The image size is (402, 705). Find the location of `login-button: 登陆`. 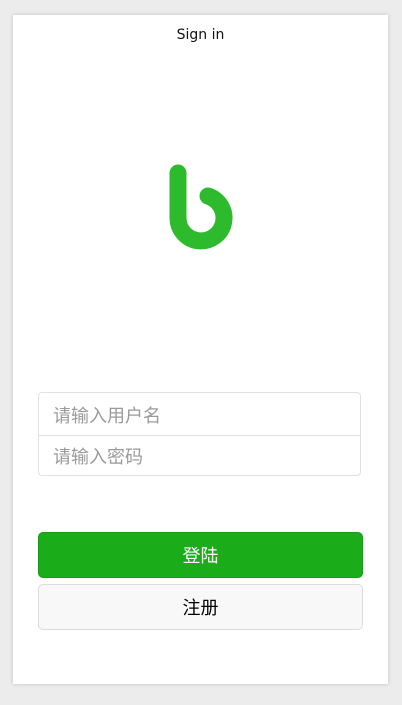

login-button: 登陆 is located at coordinates (200, 555).